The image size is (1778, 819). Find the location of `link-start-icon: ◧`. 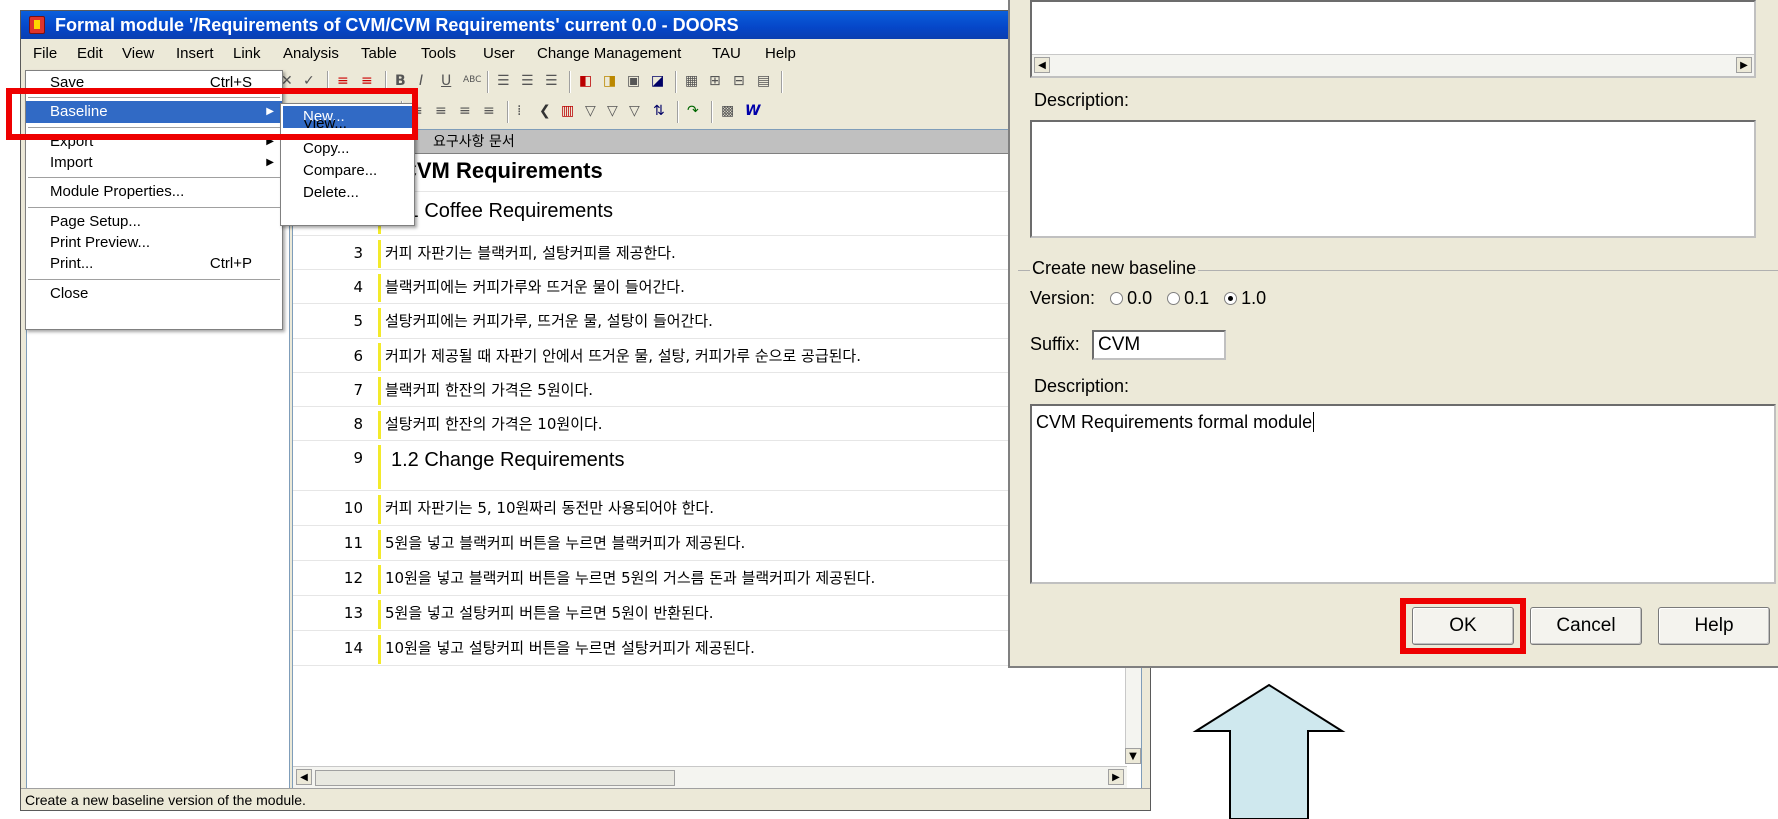

link-start-icon: ◧ is located at coordinates (585, 81).